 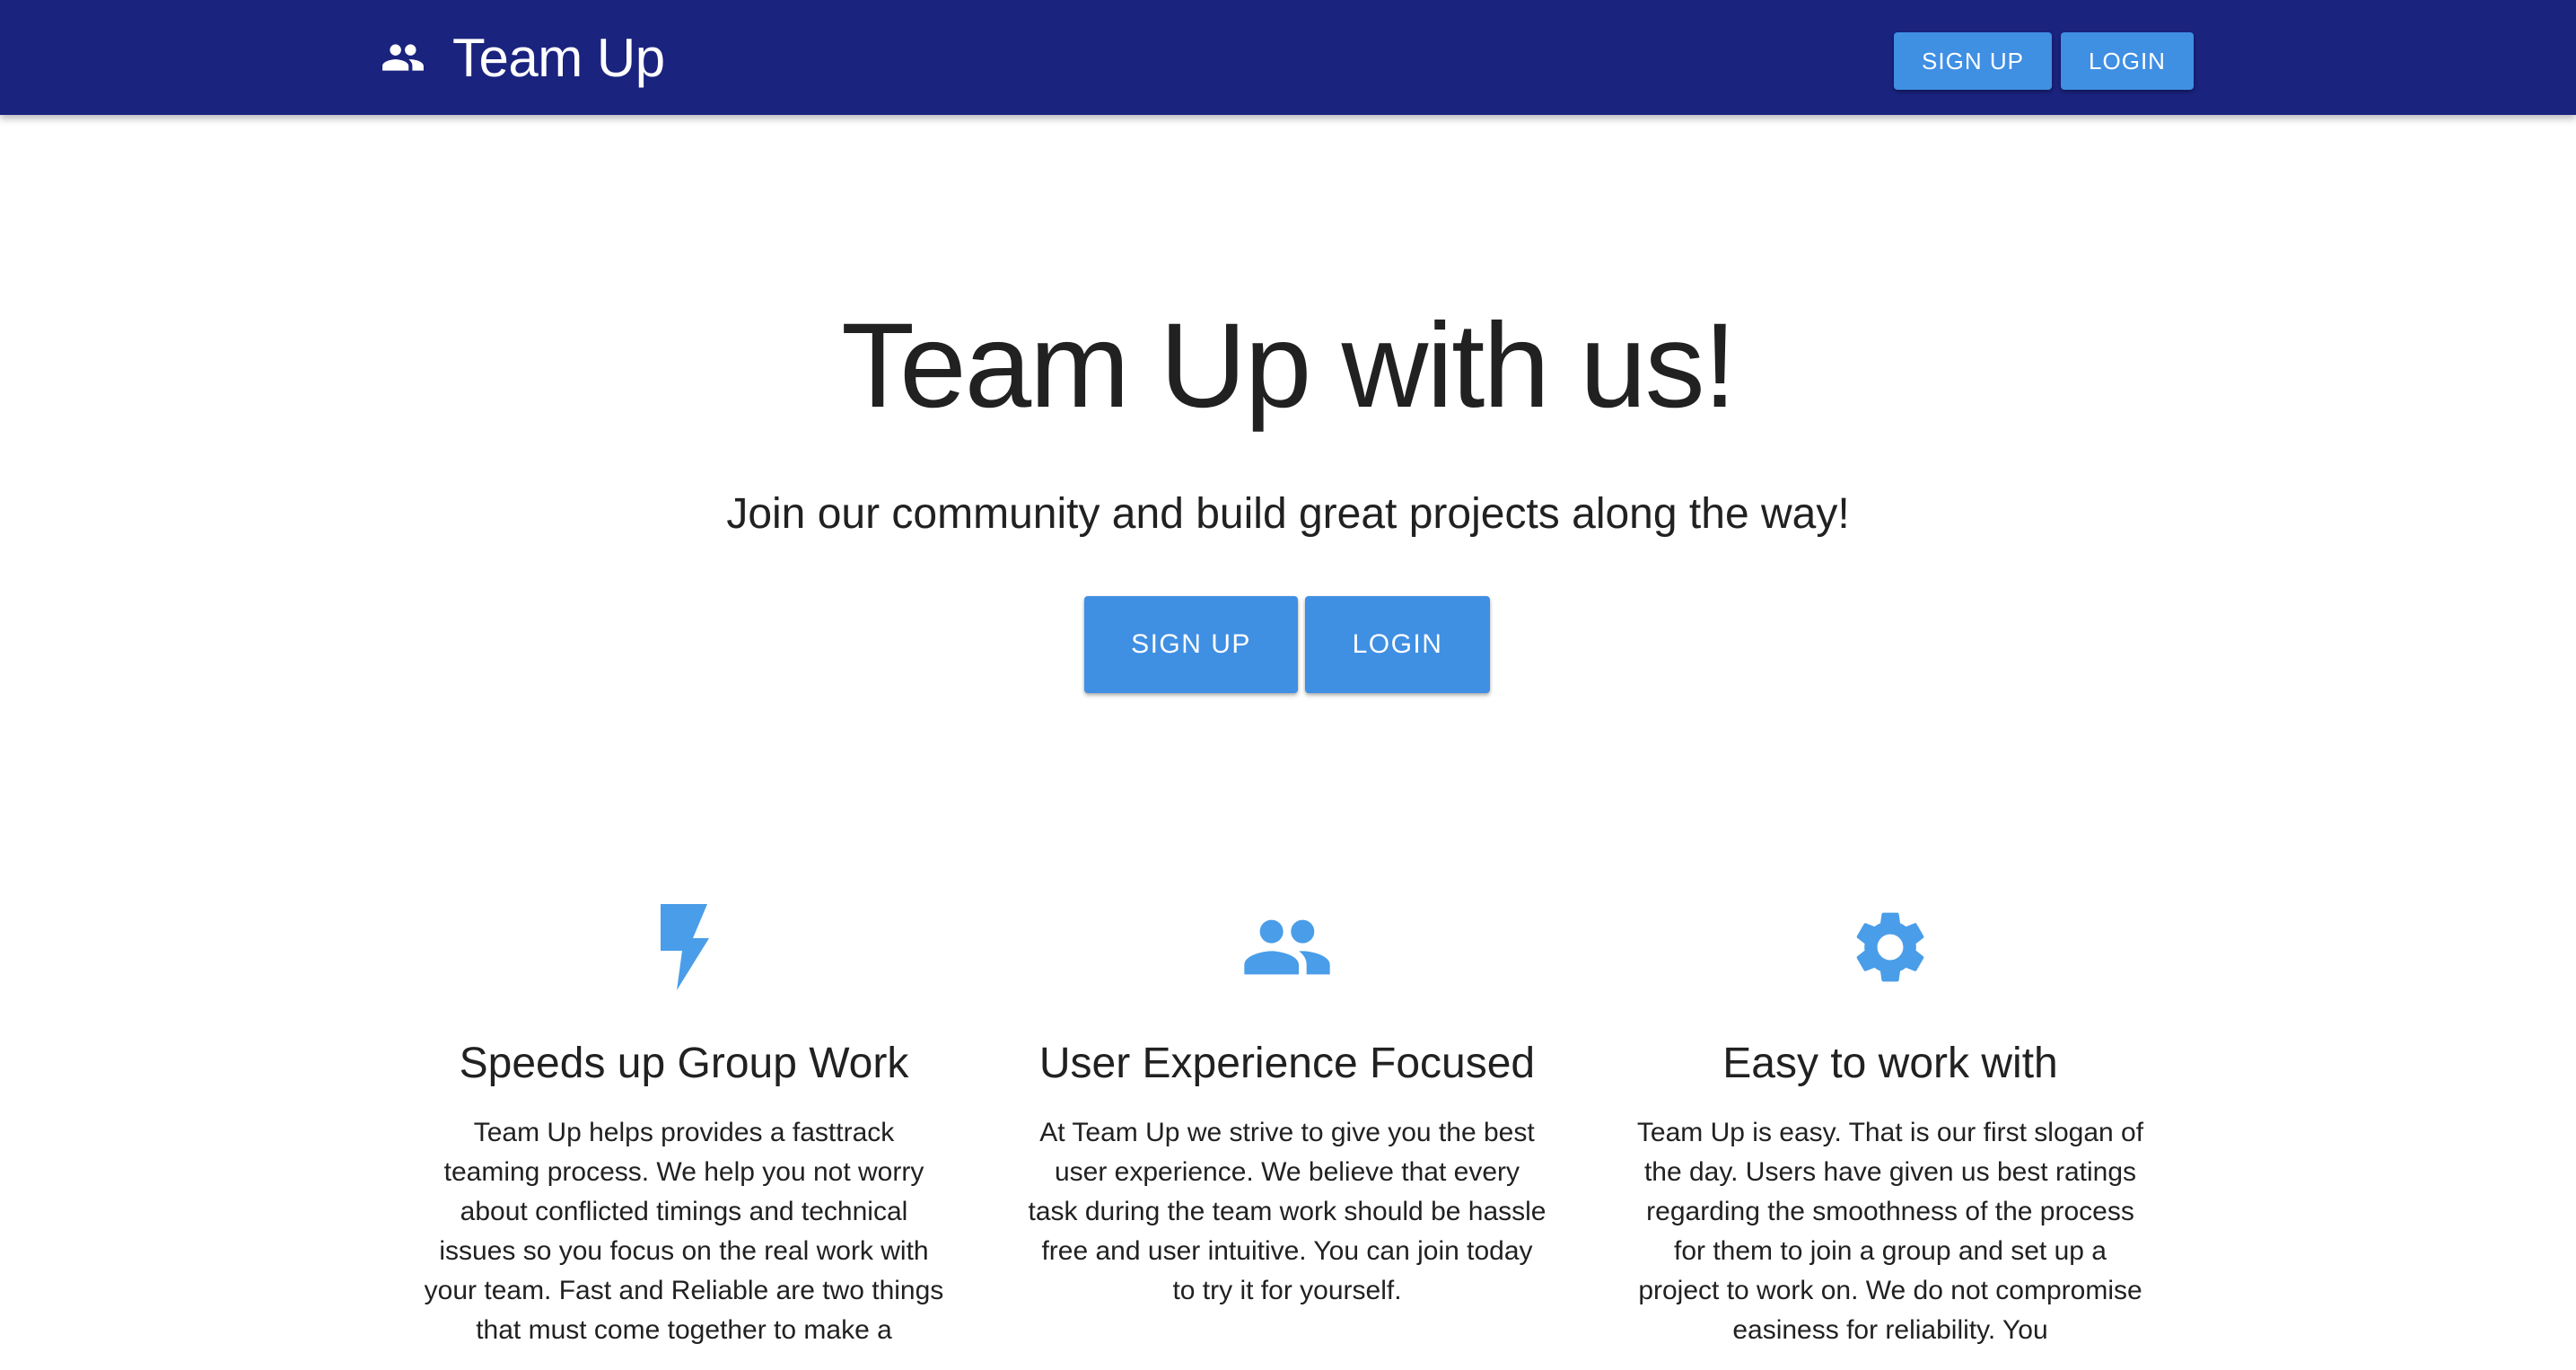 What do you see at coordinates (1890, 947) in the screenshot?
I see `gear-icon` at bounding box center [1890, 947].